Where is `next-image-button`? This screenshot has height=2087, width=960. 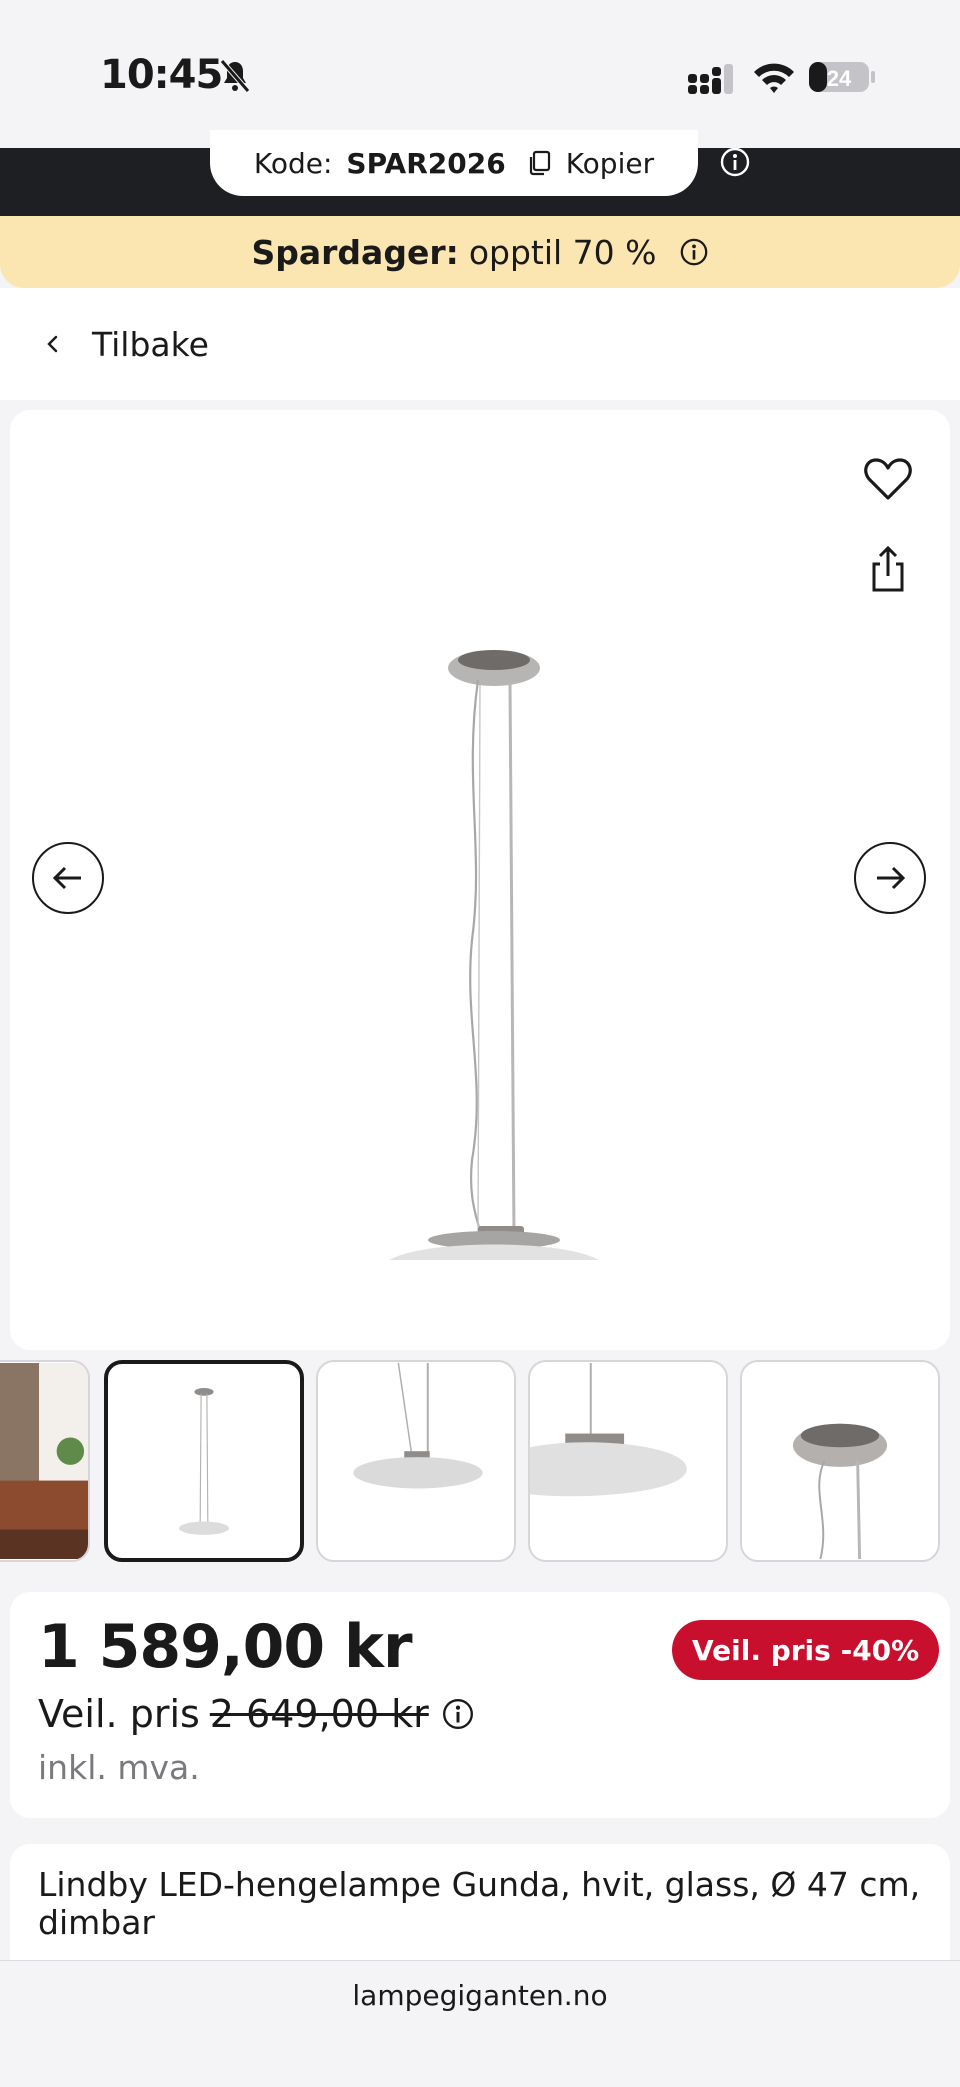 next-image-button is located at coordinates (890, 878).